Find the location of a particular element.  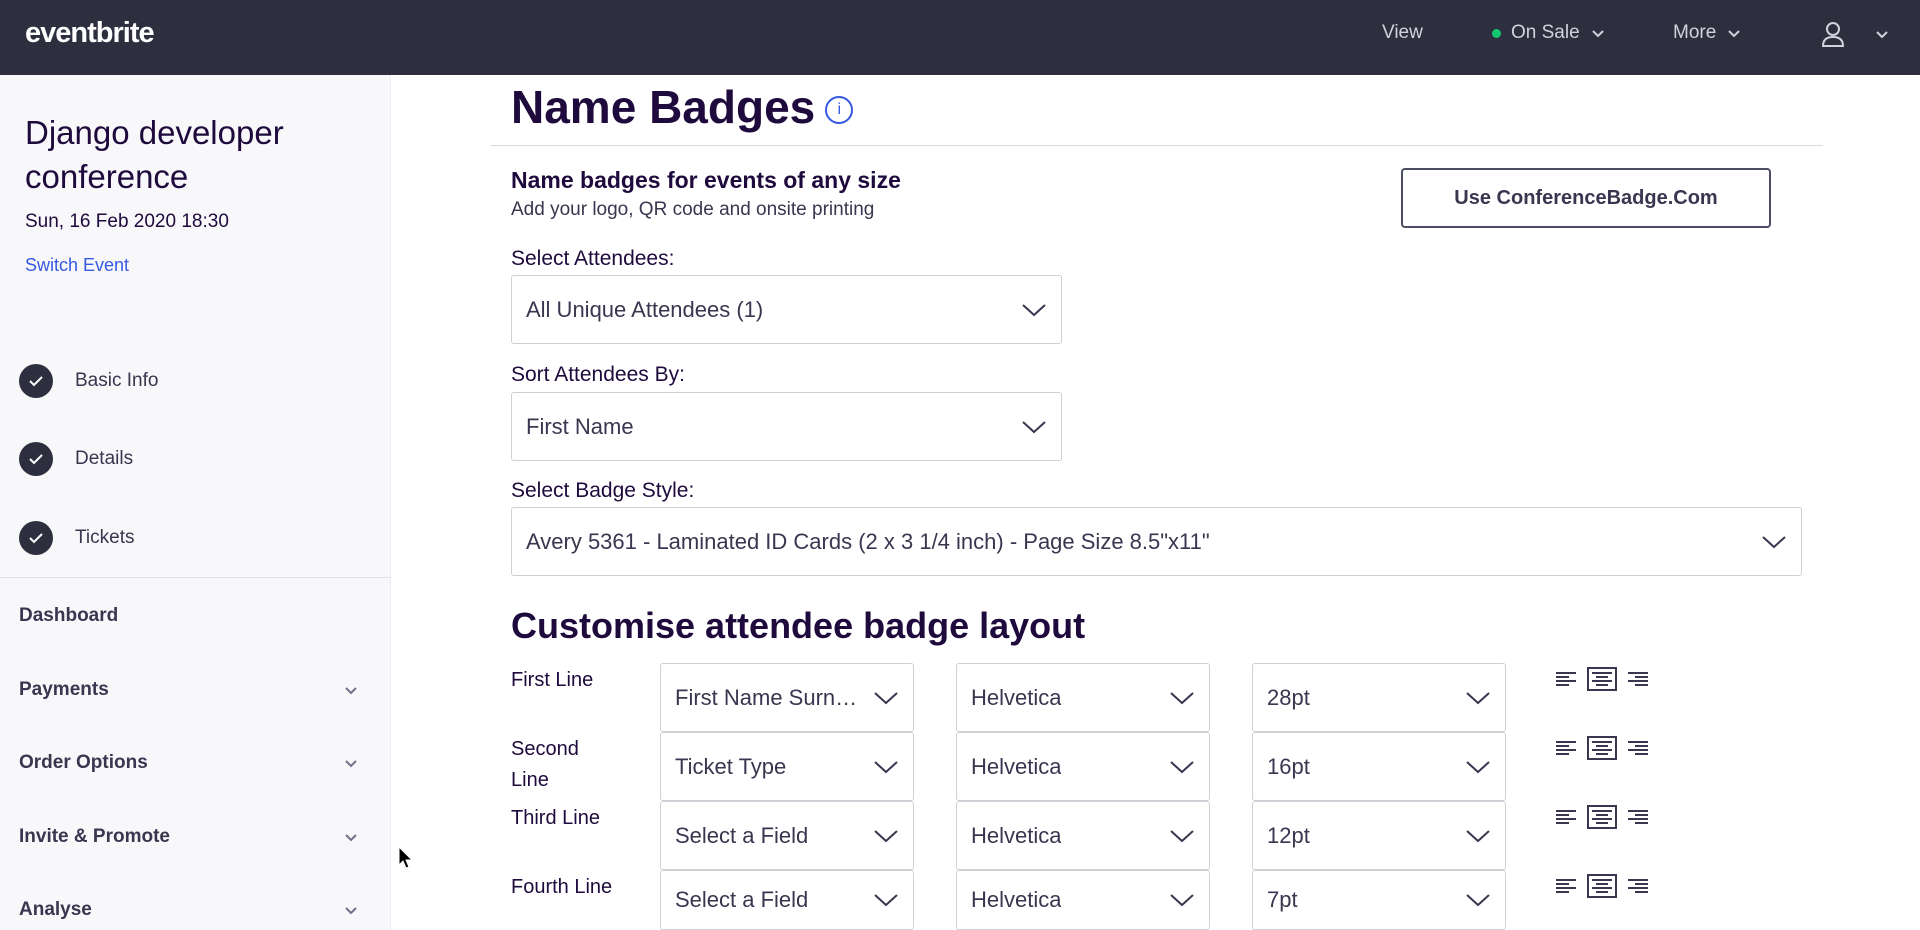

fourth-line-alignment is located at coordinates (1602, 886).